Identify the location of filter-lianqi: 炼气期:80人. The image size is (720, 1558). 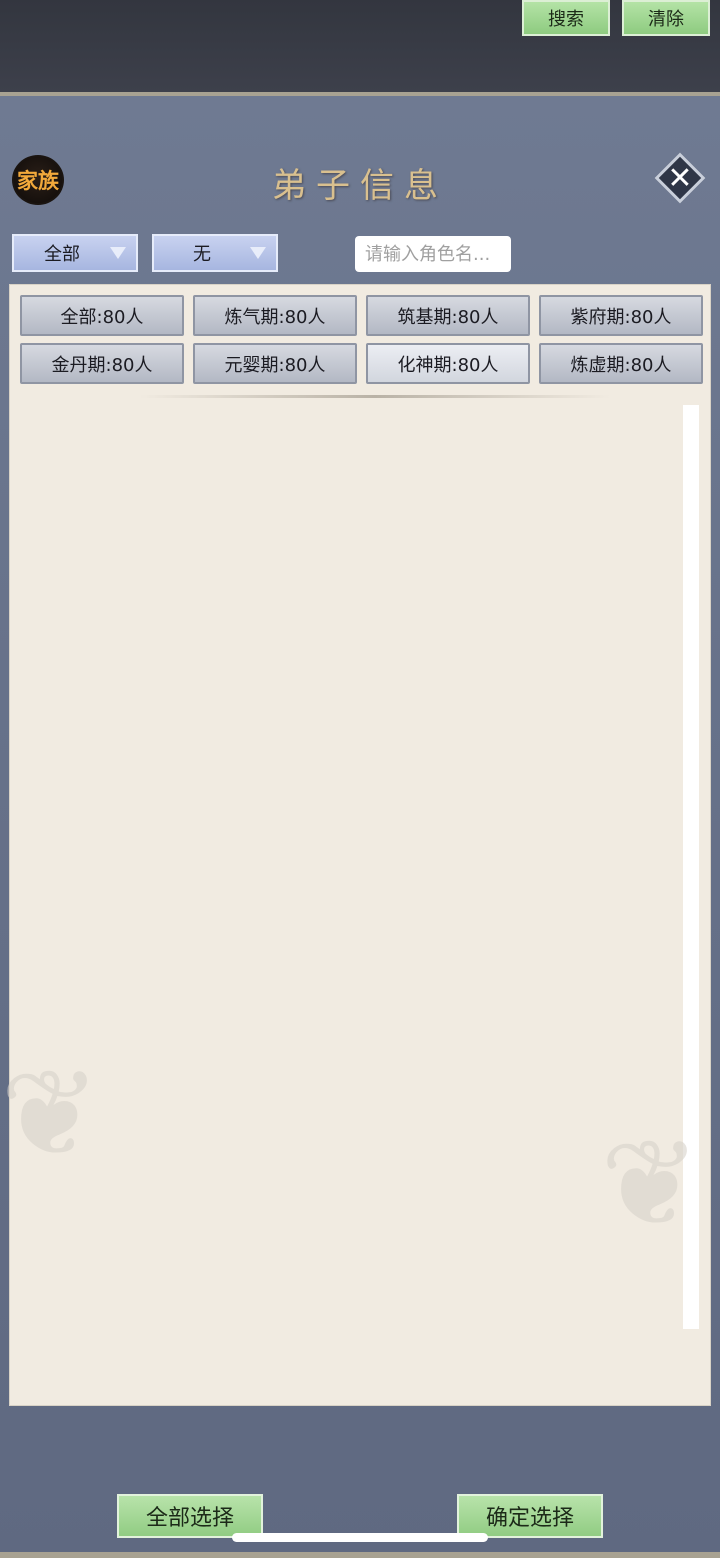
(275, 315).